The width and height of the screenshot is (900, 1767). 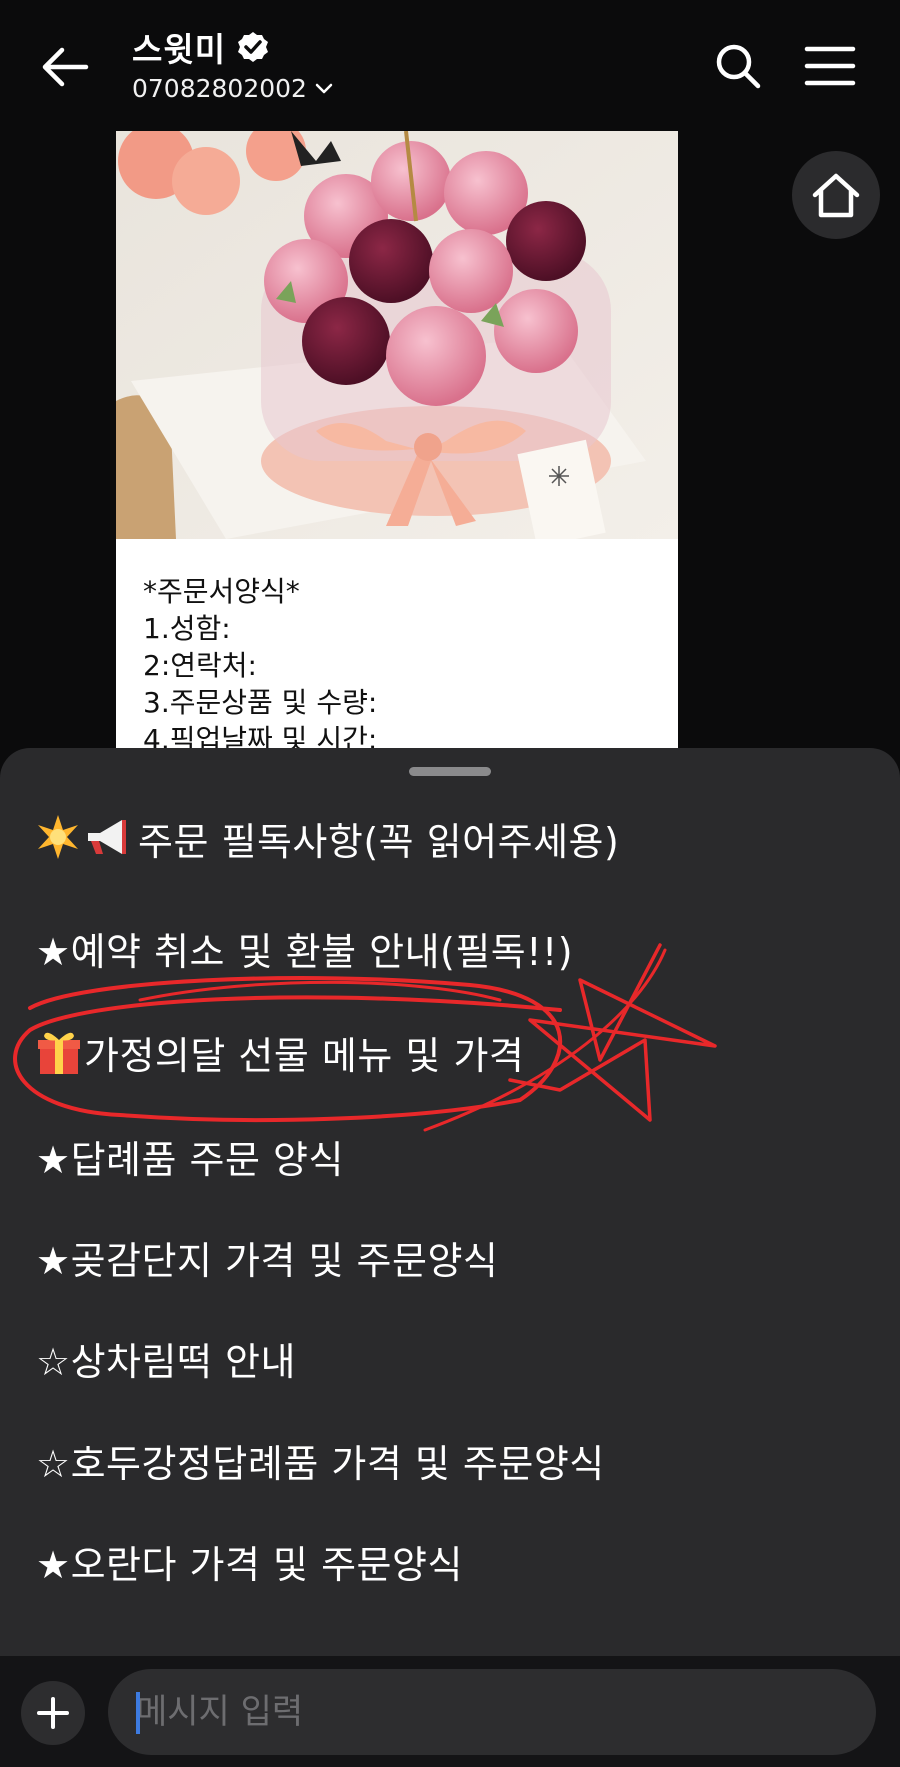 I want to click on order-form-line: 1.성함:, so click(x=187, y=628).